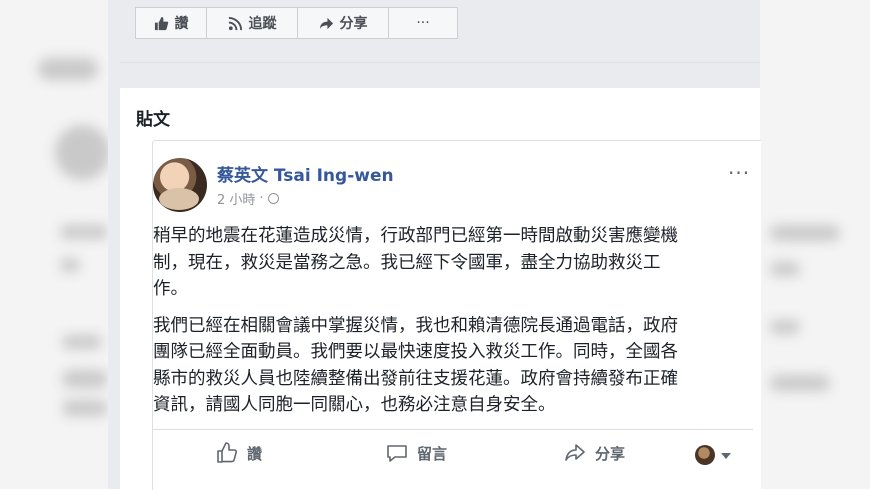 The width and height of the screenshot is (870, 490). What do you see at coordinates (236, 198) in the screenshot?
I see `post-timestamp: 2 小時` at bounding box center [236, 198].